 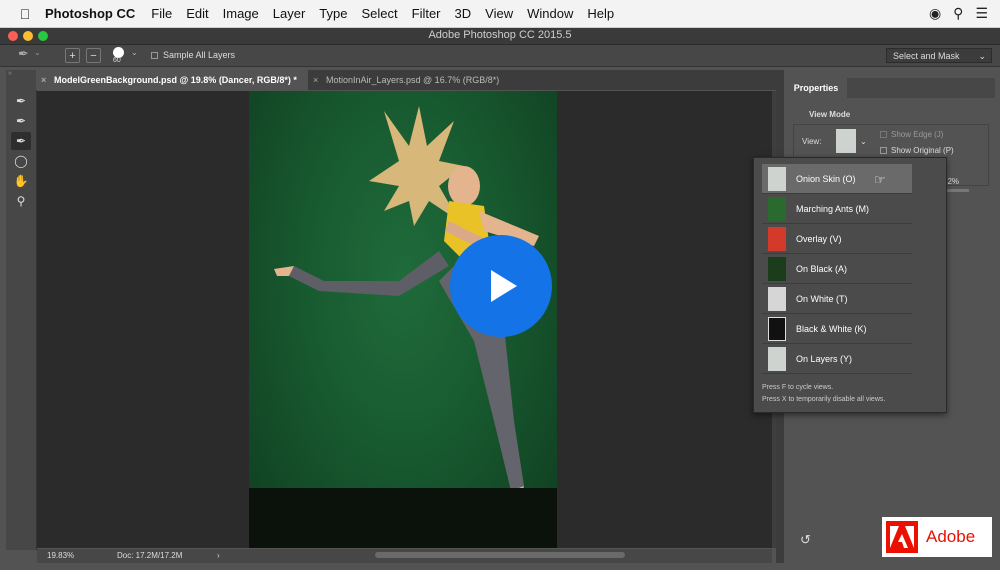 I want to click on view-mode-on-white: On White (T), so click(x=837, y=299).